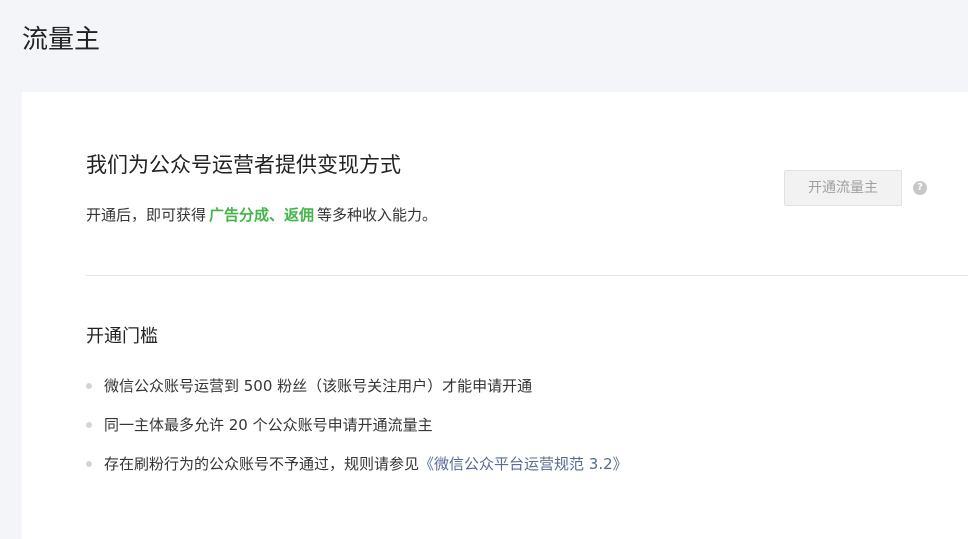 This screenshot has width=968, height=539. I want to click on operation-rules-link: 《微信公众平台运营规范 3.2》, so click(523, 464).